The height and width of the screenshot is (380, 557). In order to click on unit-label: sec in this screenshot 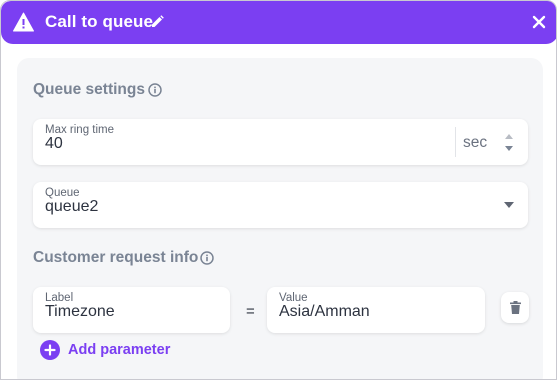, I will do `click(475, 142)`.